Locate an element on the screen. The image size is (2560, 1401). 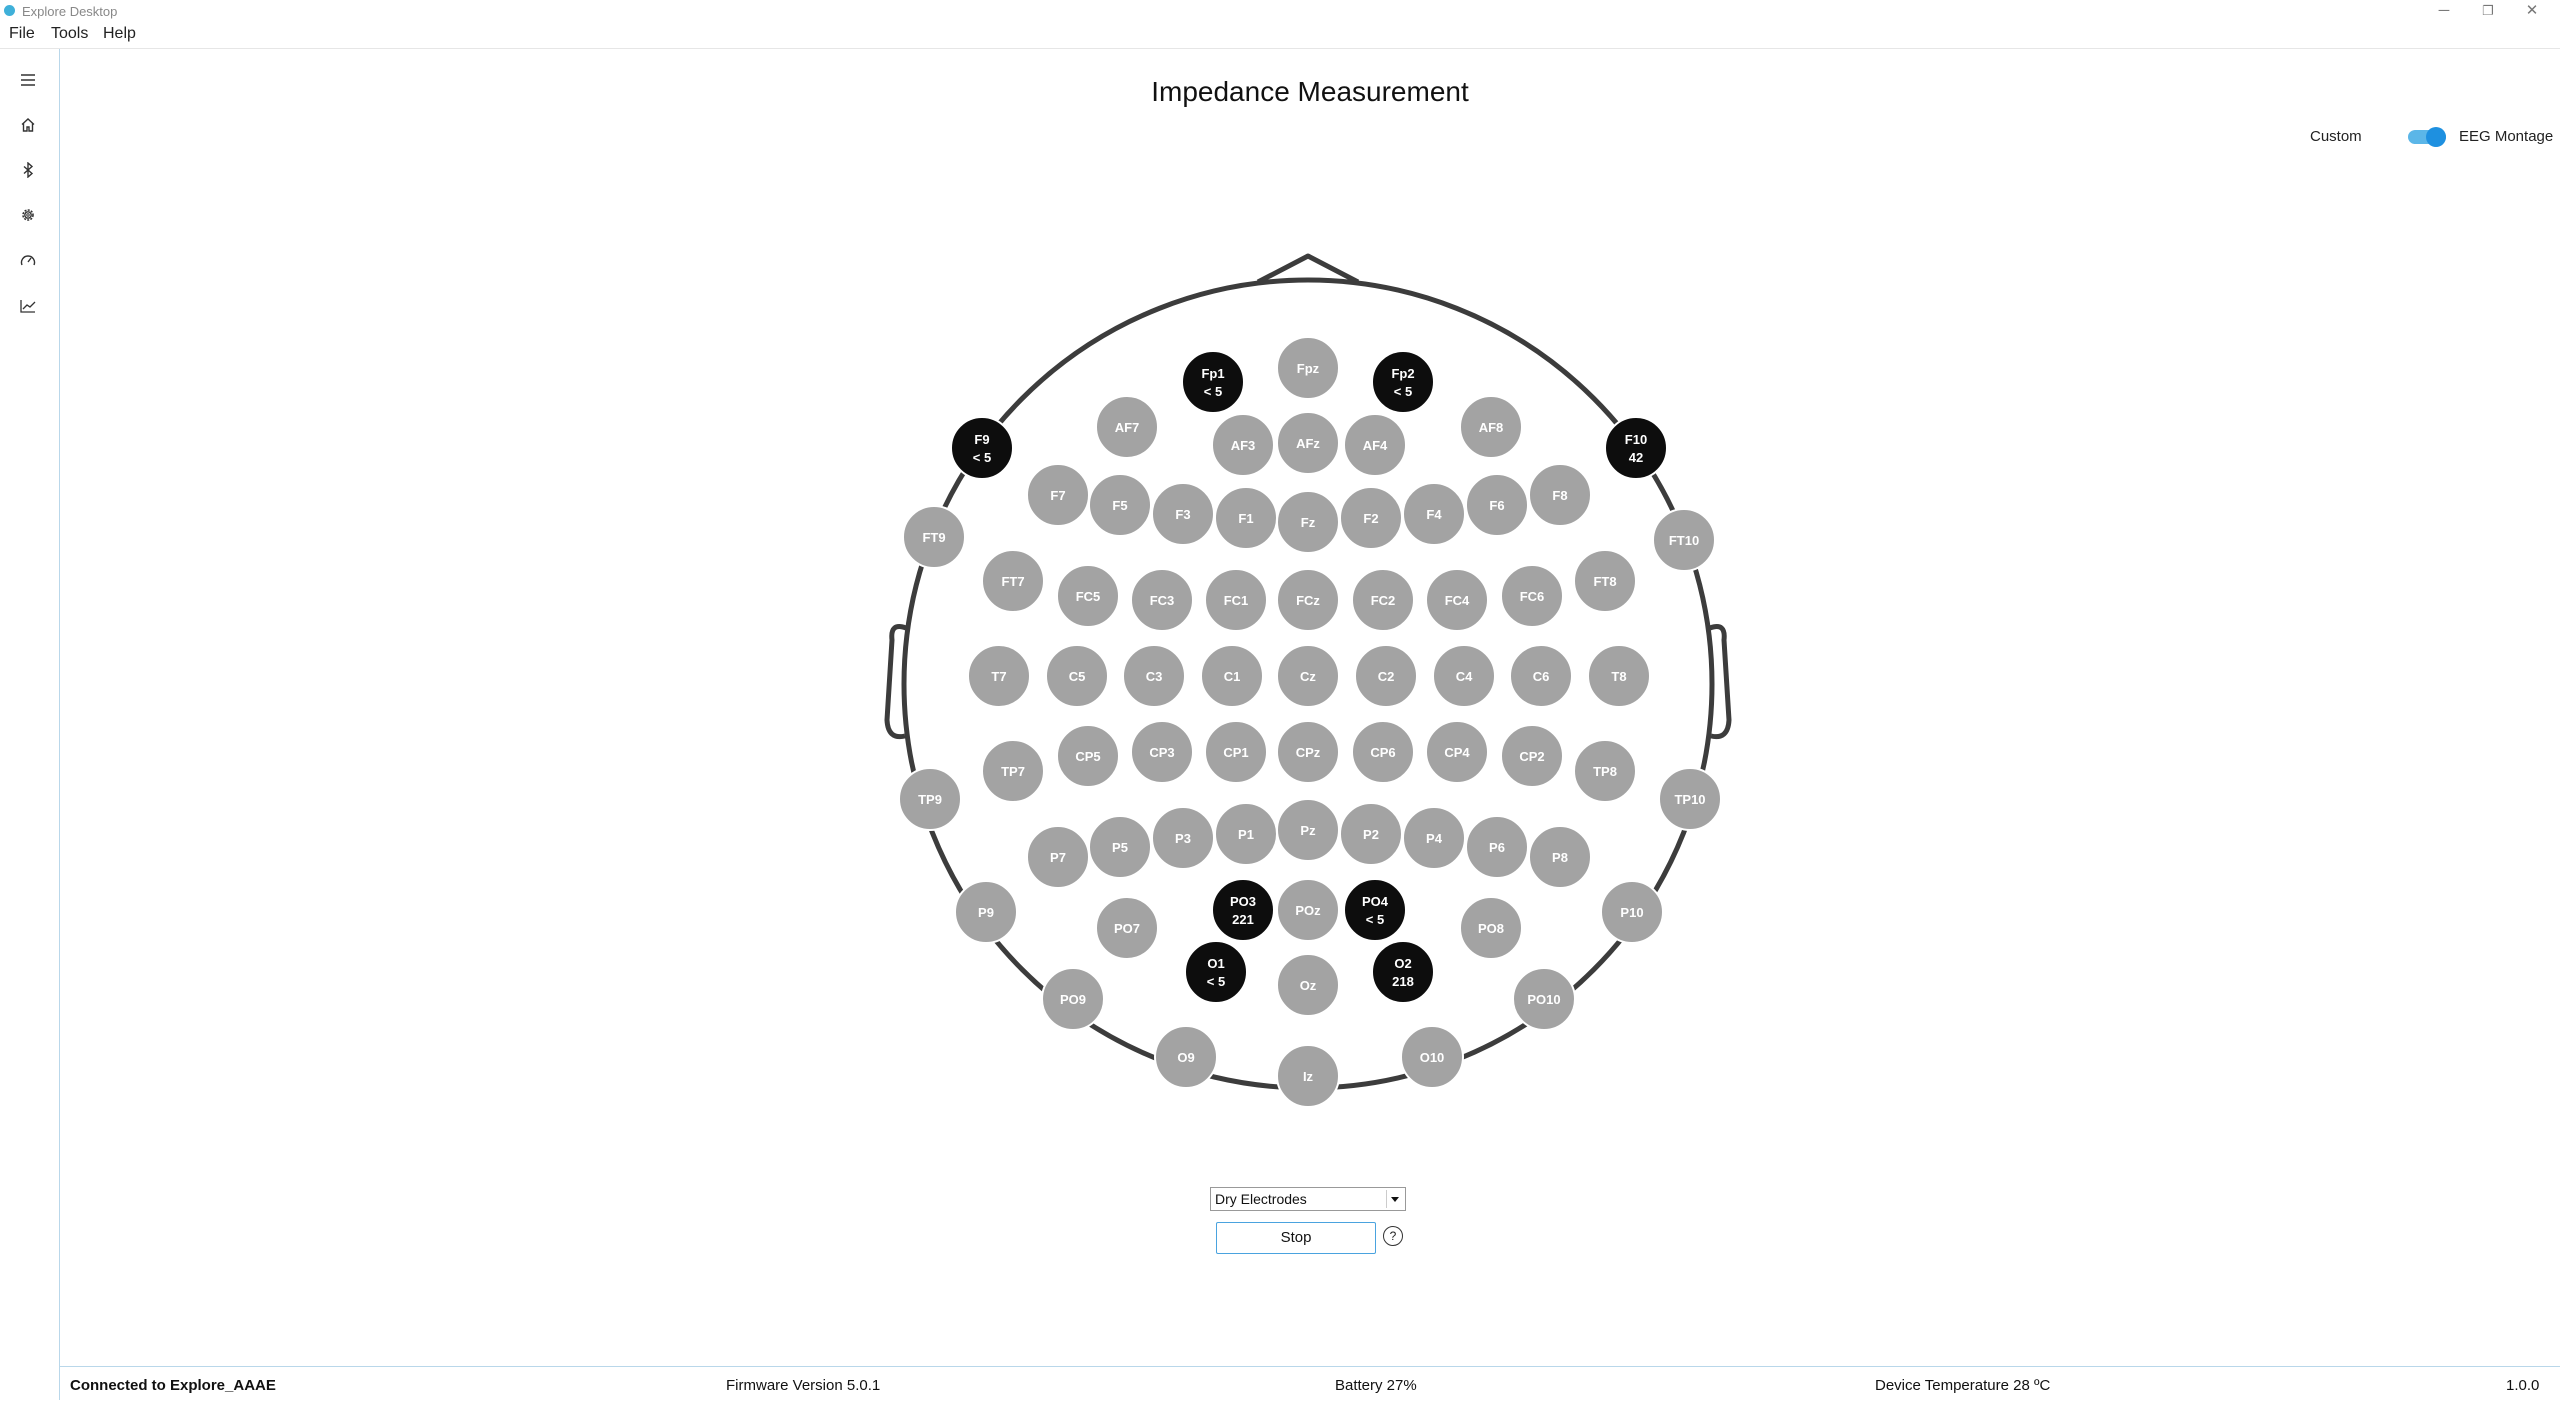
electrode-ft10: FT10 is located at coordinates (1684, 540).